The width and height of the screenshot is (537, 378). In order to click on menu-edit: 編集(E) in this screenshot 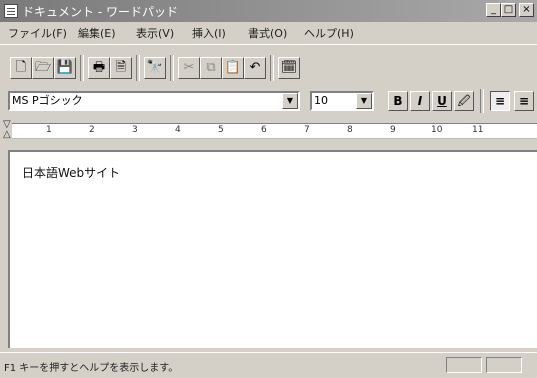, I will do `click(97, 33)`.